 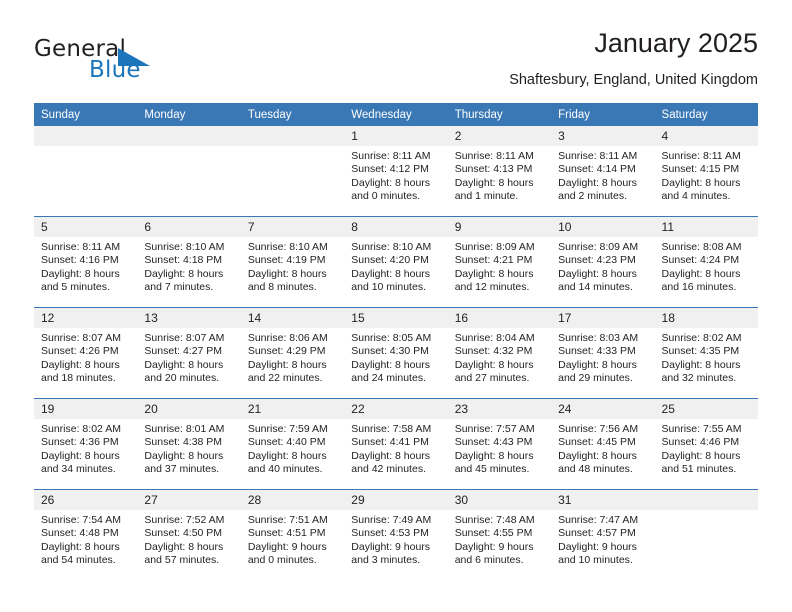 What do you see at coordinates (189, 318) in the screenshot?
I see `day-number: 13` at bounding box center [189, 318].